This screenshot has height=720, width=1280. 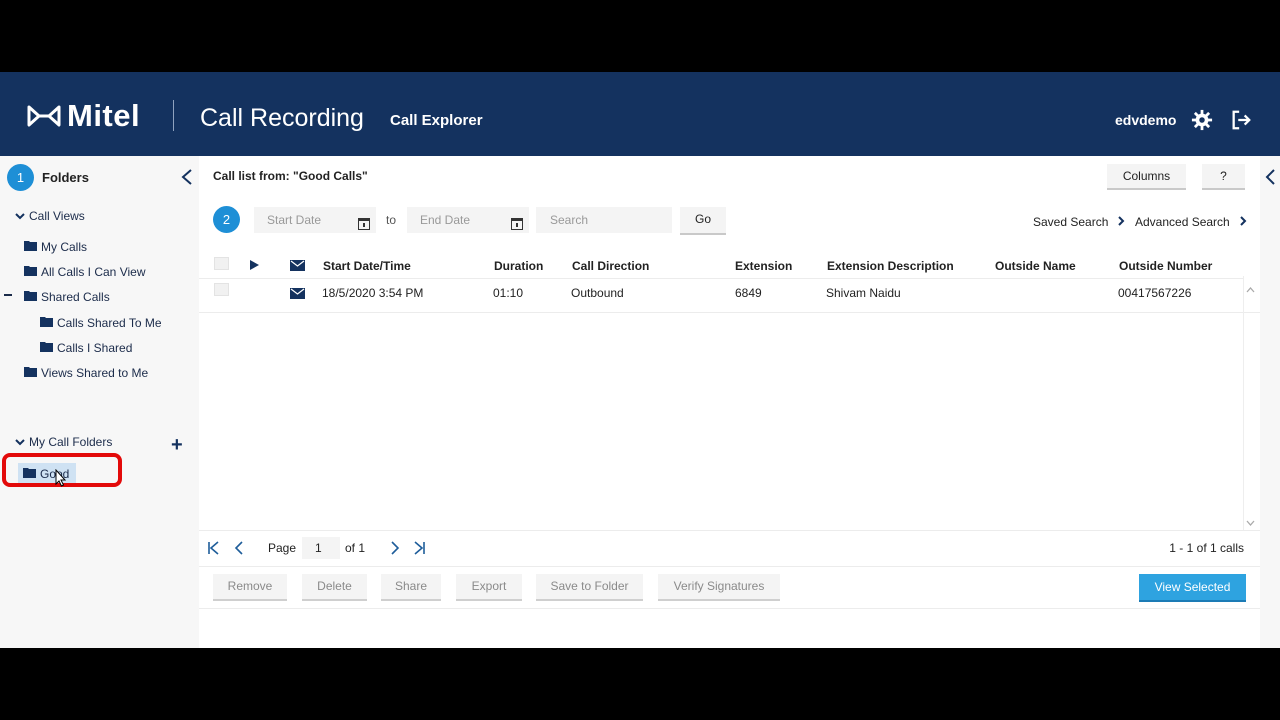 What do you see at coordinates (1202, 122) in the screenshot?
I see `gear-icon` at bounding box center [1202, 122].